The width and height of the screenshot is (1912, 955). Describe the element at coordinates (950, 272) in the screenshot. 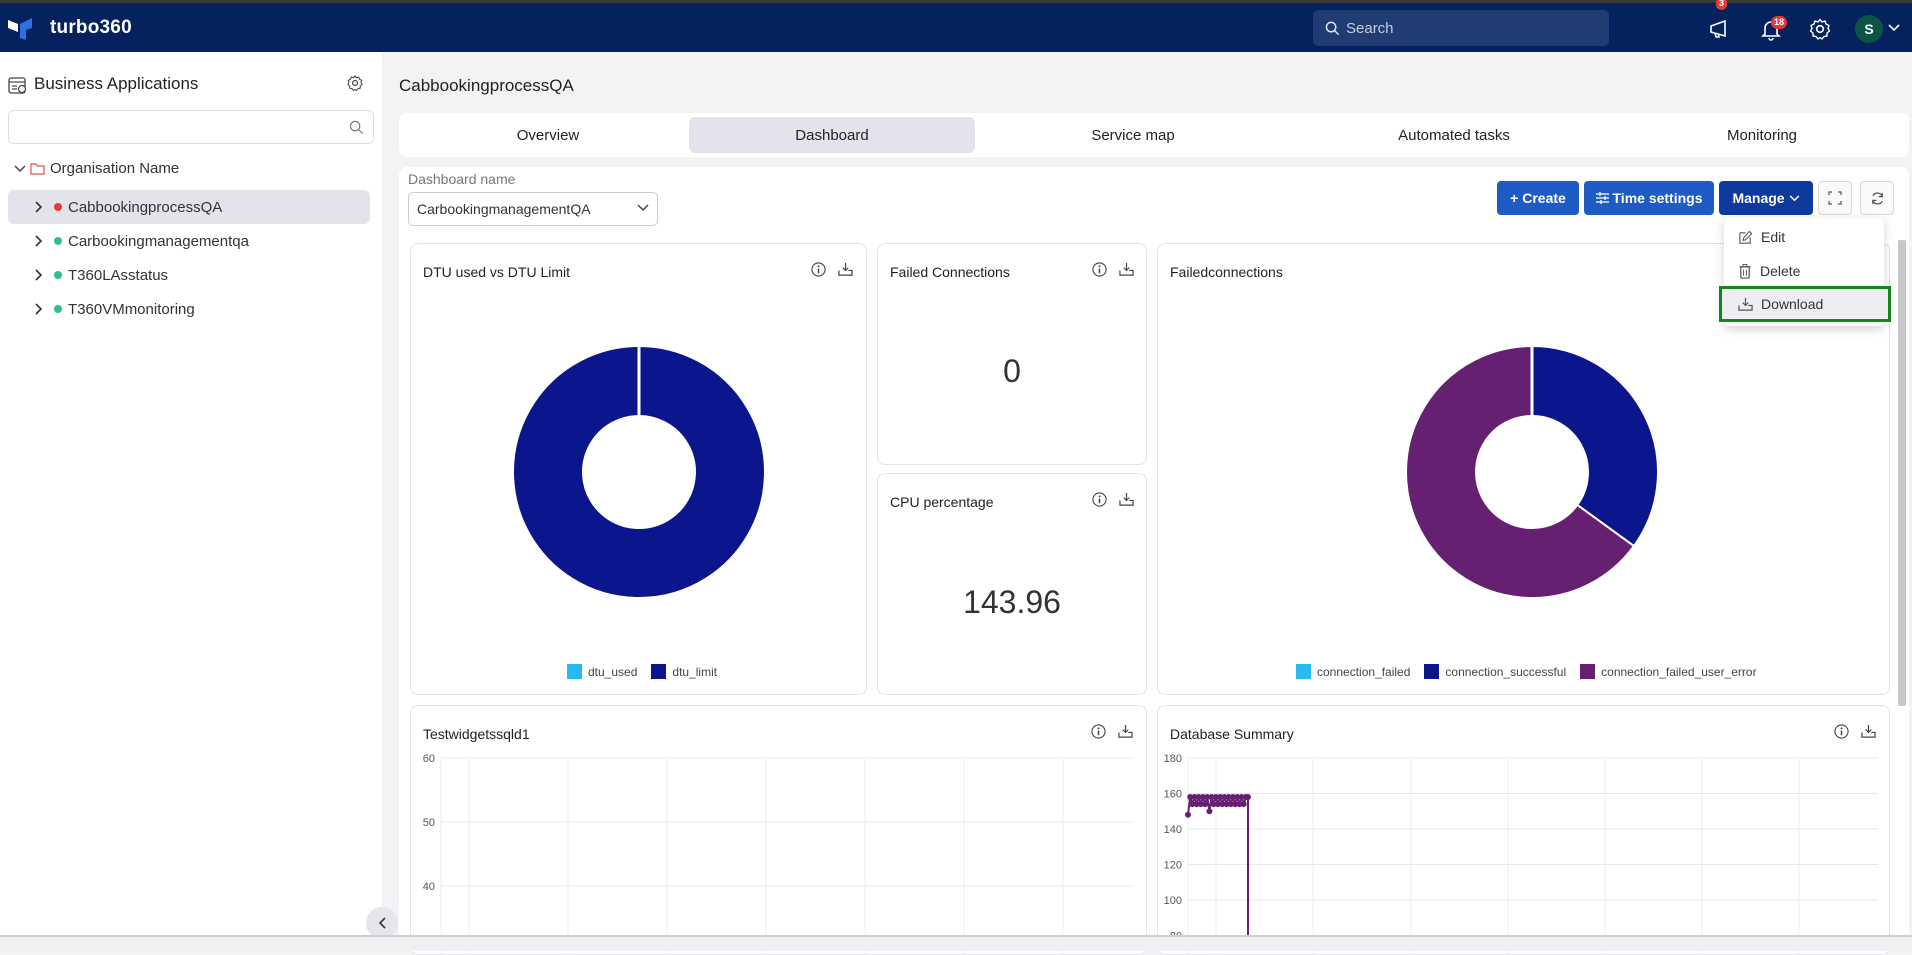

I see `widget-title: Failed Connections` at that location.